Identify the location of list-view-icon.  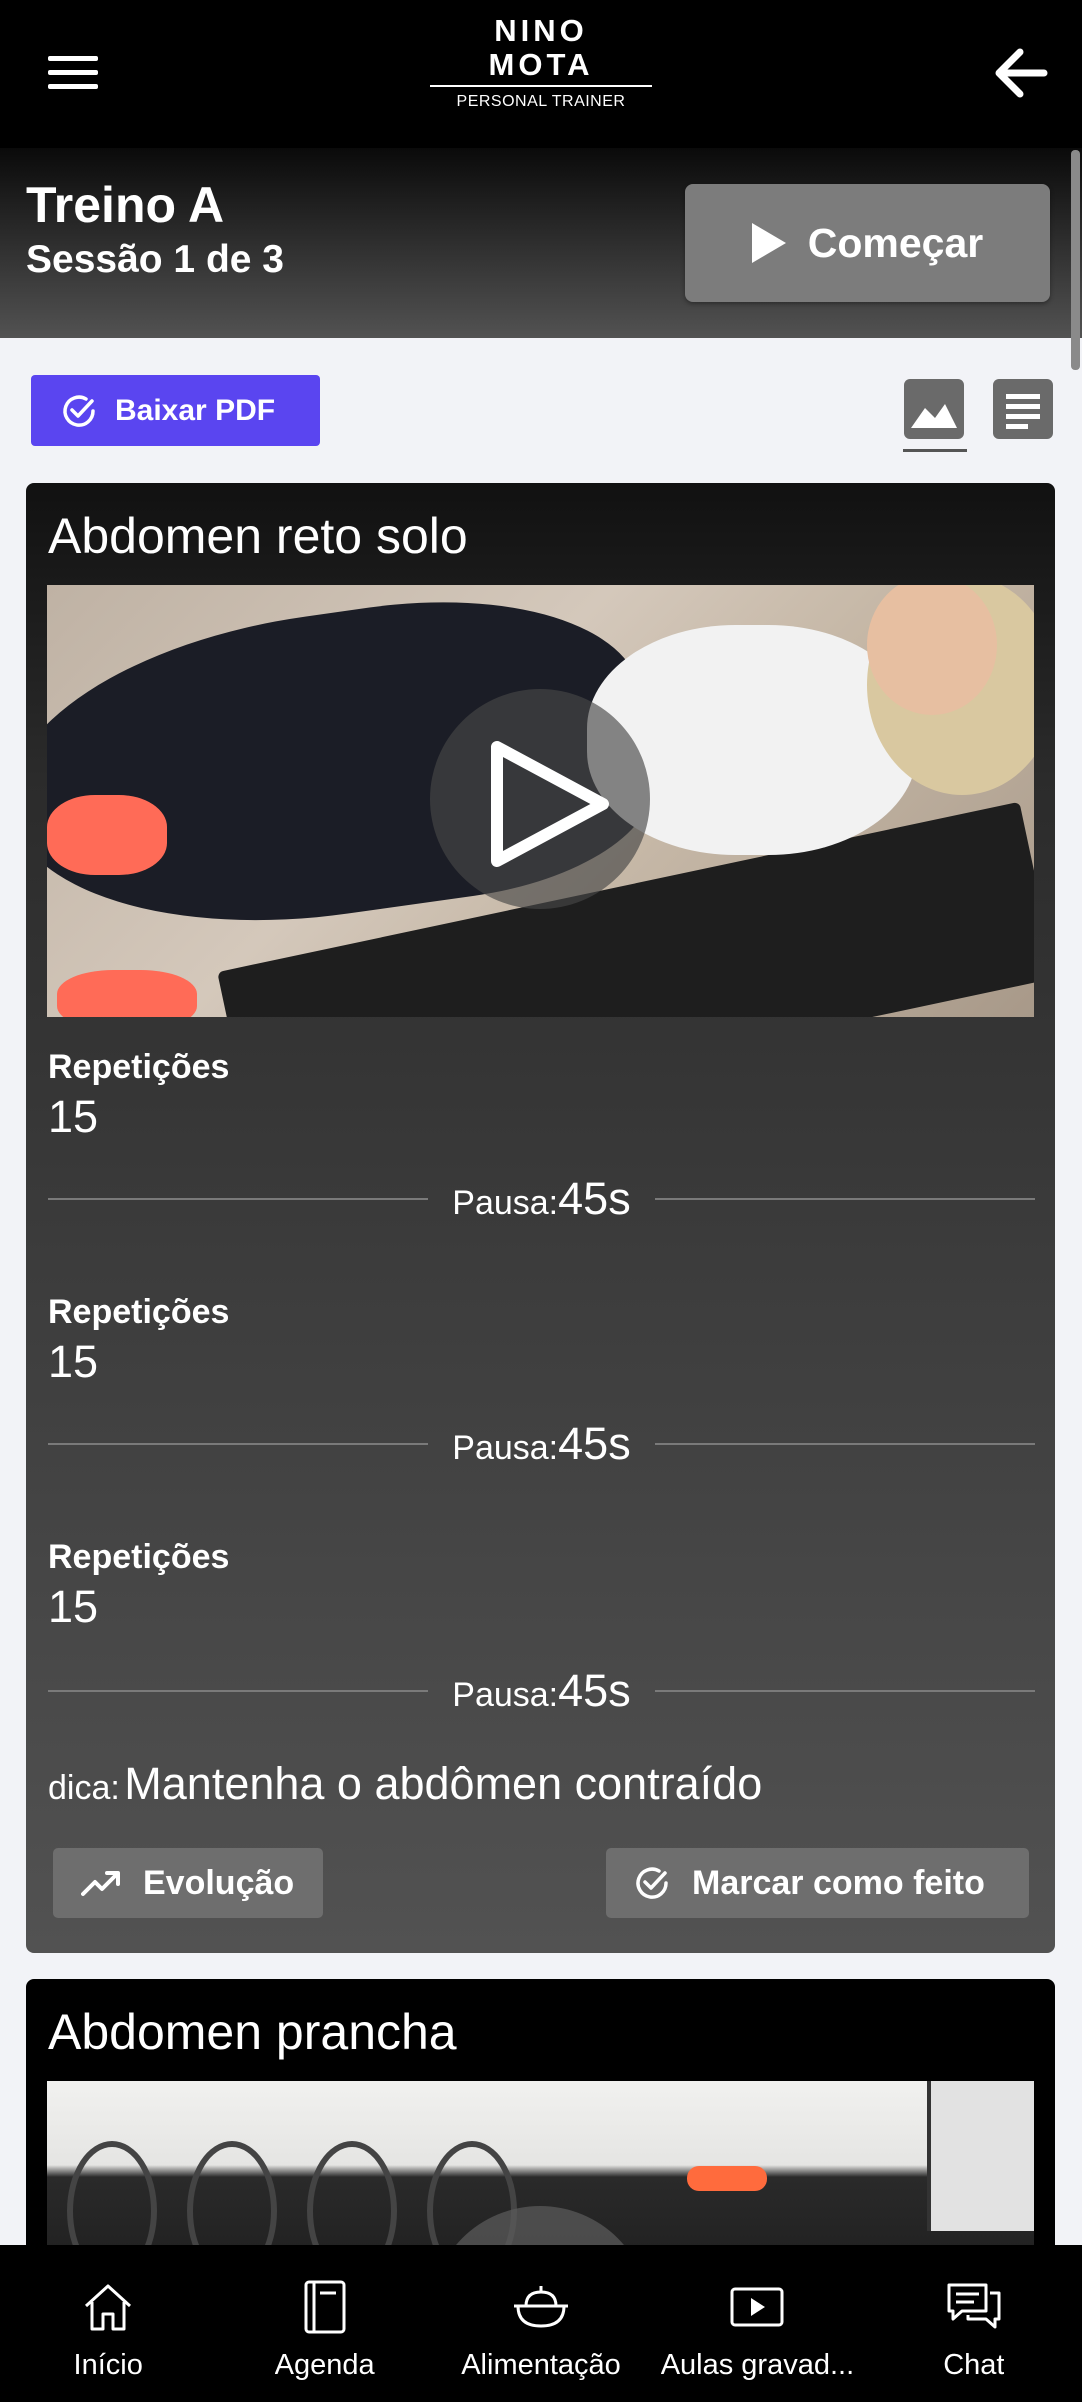
(1023, 409).